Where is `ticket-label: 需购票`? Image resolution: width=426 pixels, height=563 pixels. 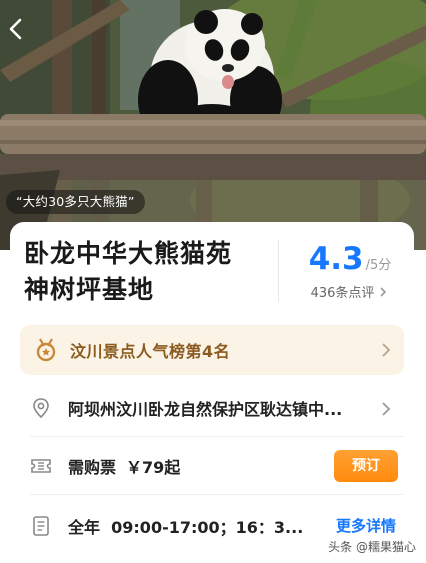 ticket-label: 需购票 is located at coordinates (92, 467).